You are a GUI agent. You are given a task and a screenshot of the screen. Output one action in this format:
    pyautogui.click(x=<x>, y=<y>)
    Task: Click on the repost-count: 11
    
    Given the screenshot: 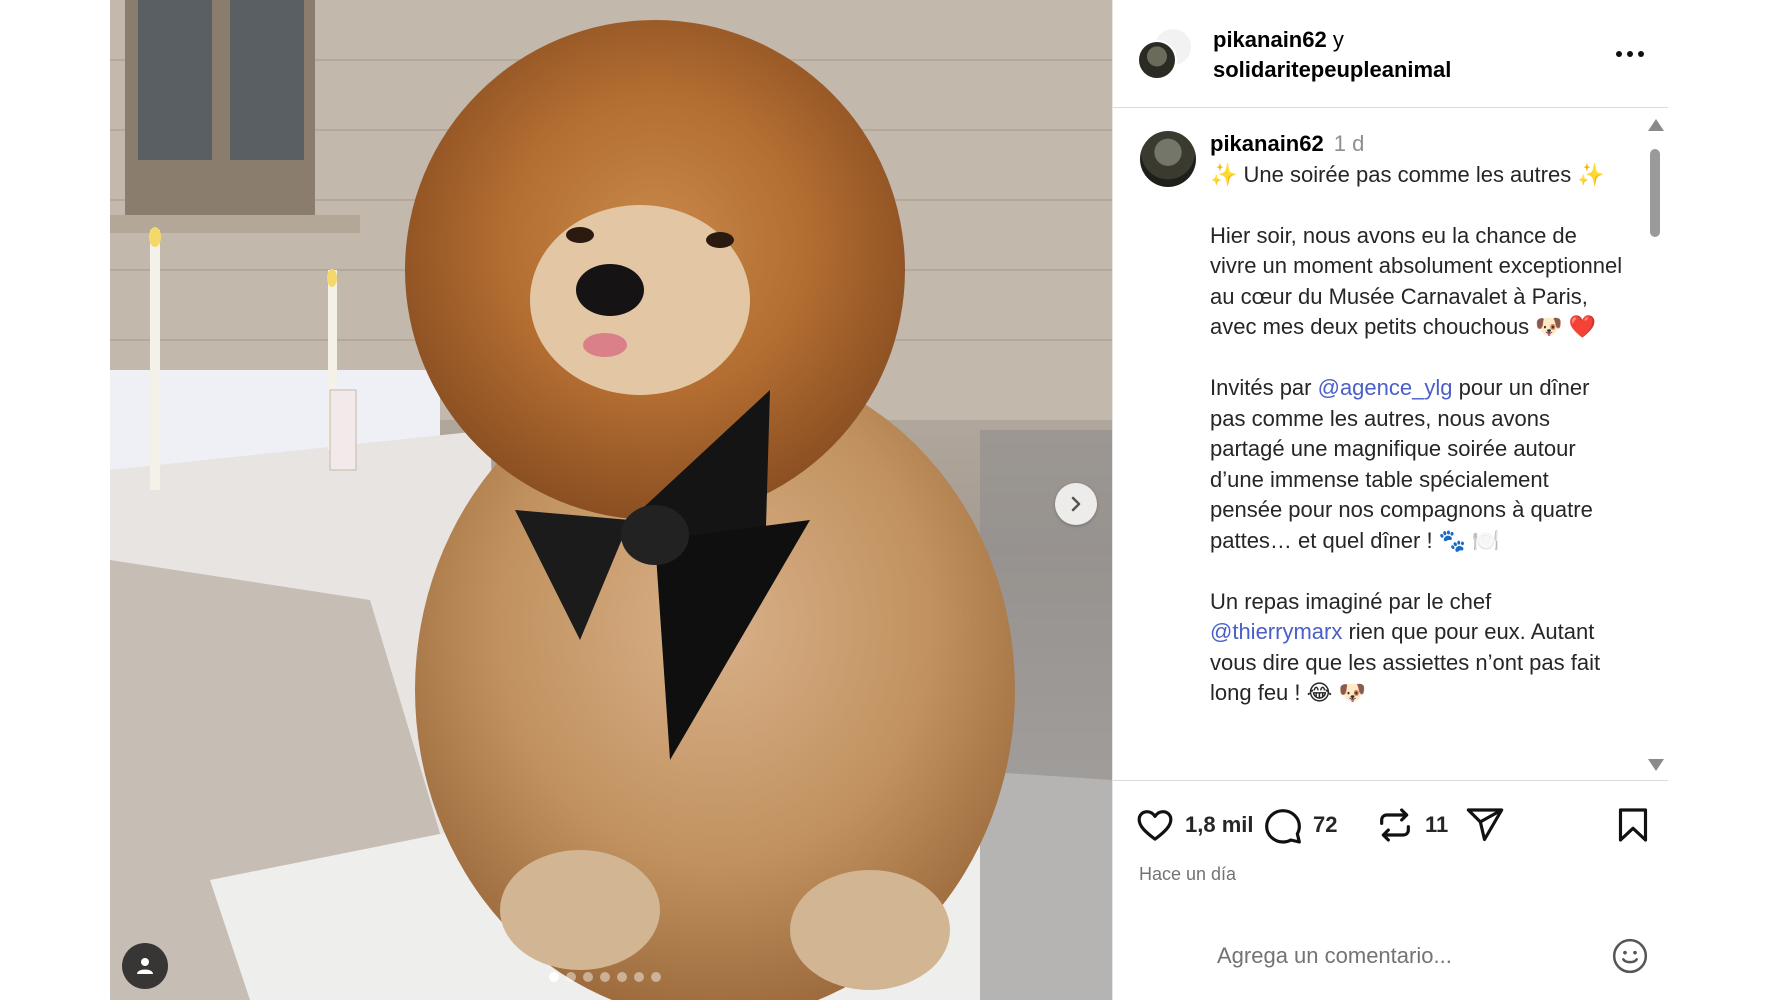 What is the action you would take?
    pyautogui.click(x=1437, y=824)
    